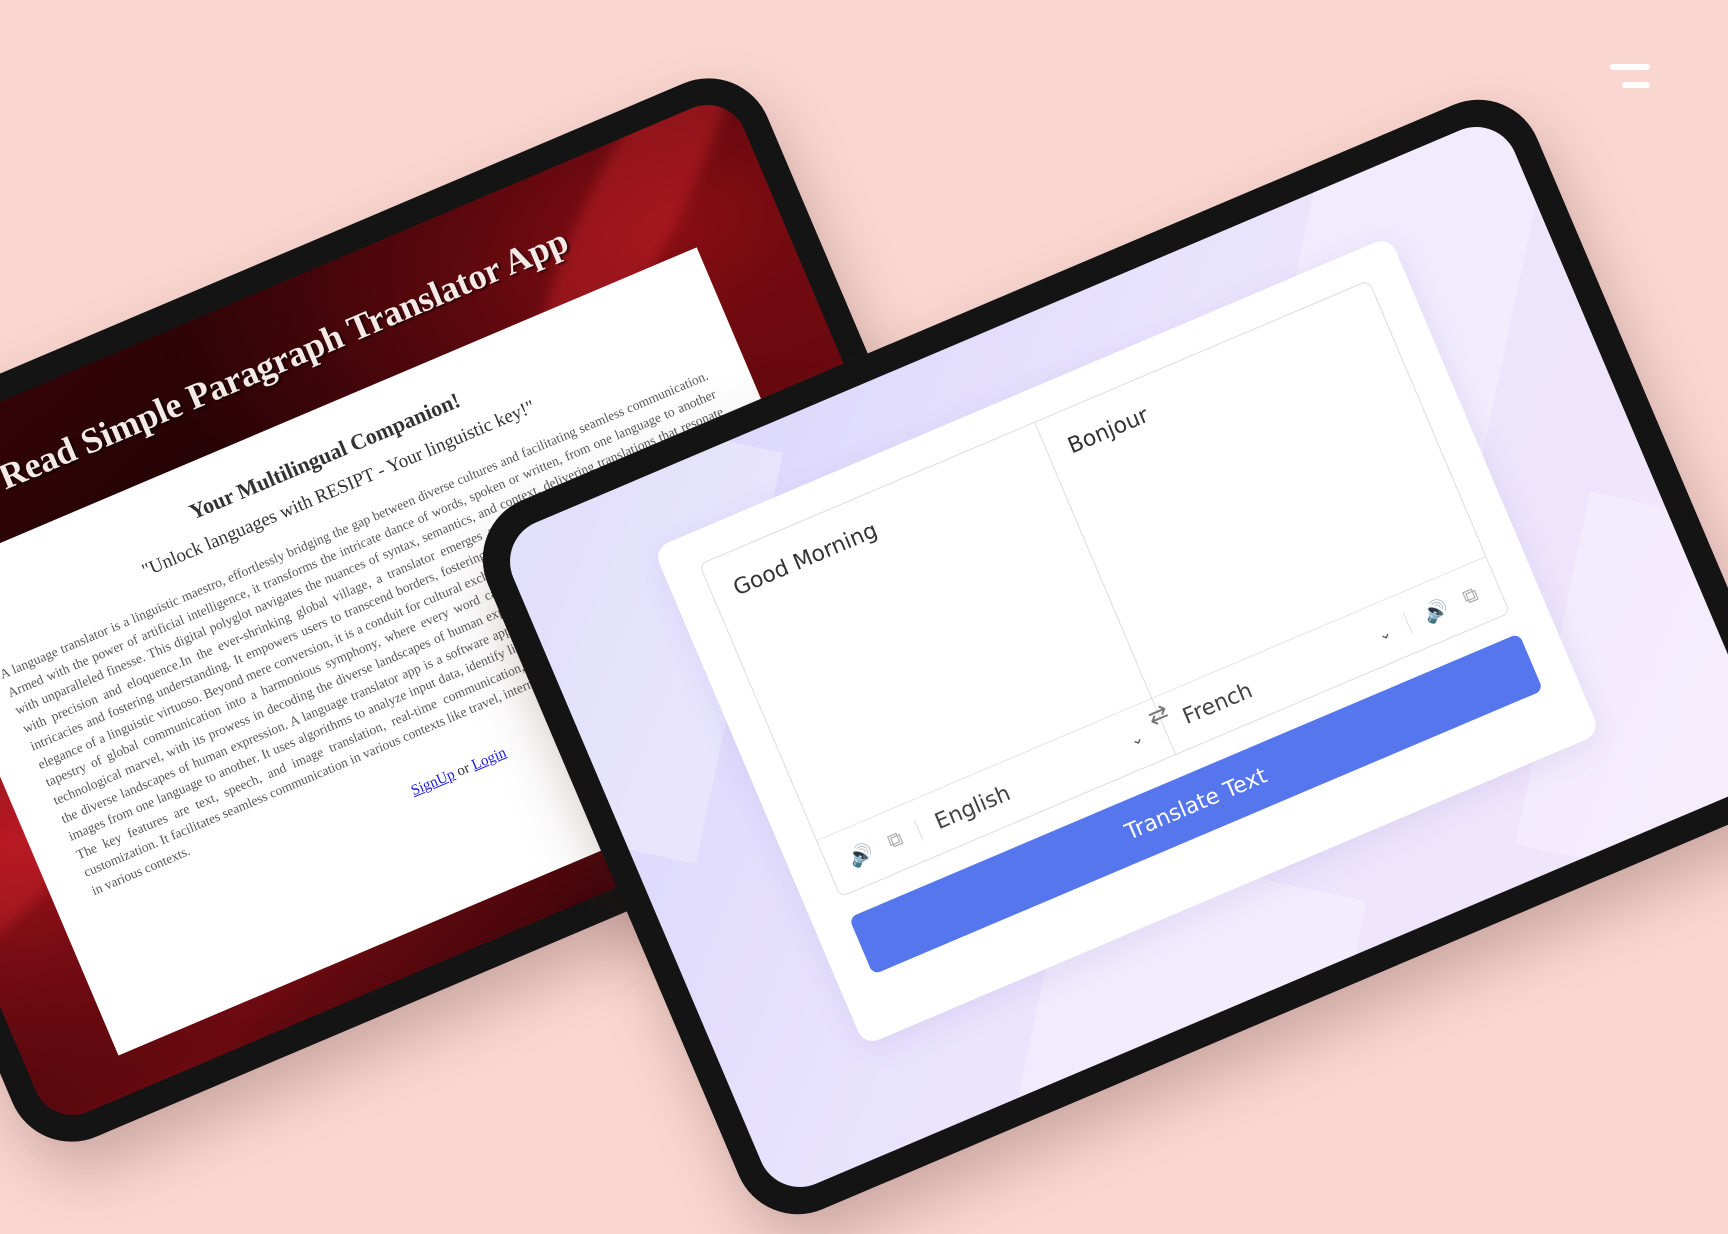 This screenshot has height=1234, width=1728. Describe the element at coordinates (433, 783) in the screenshot. I see `signup-link: SignUp` at that location.